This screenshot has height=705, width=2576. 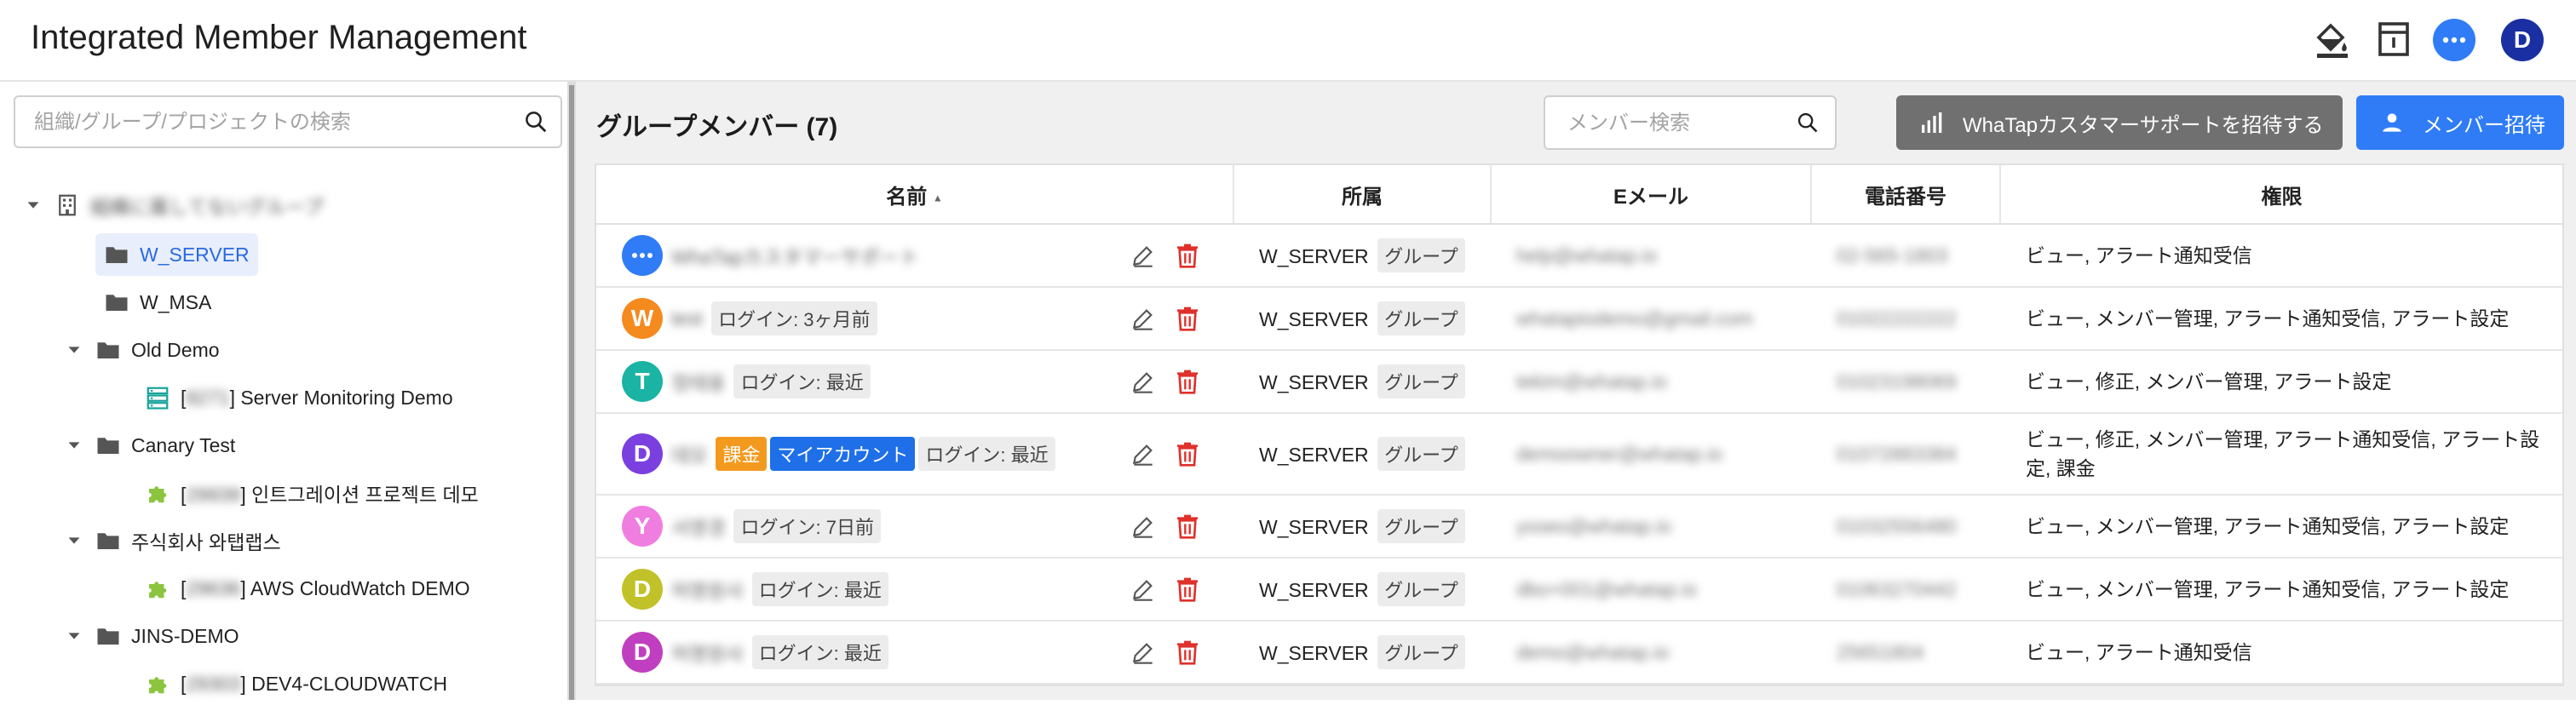 I want to click on tree-item-jins-demo: JINS-DEMO, so click(x=152, y=636).